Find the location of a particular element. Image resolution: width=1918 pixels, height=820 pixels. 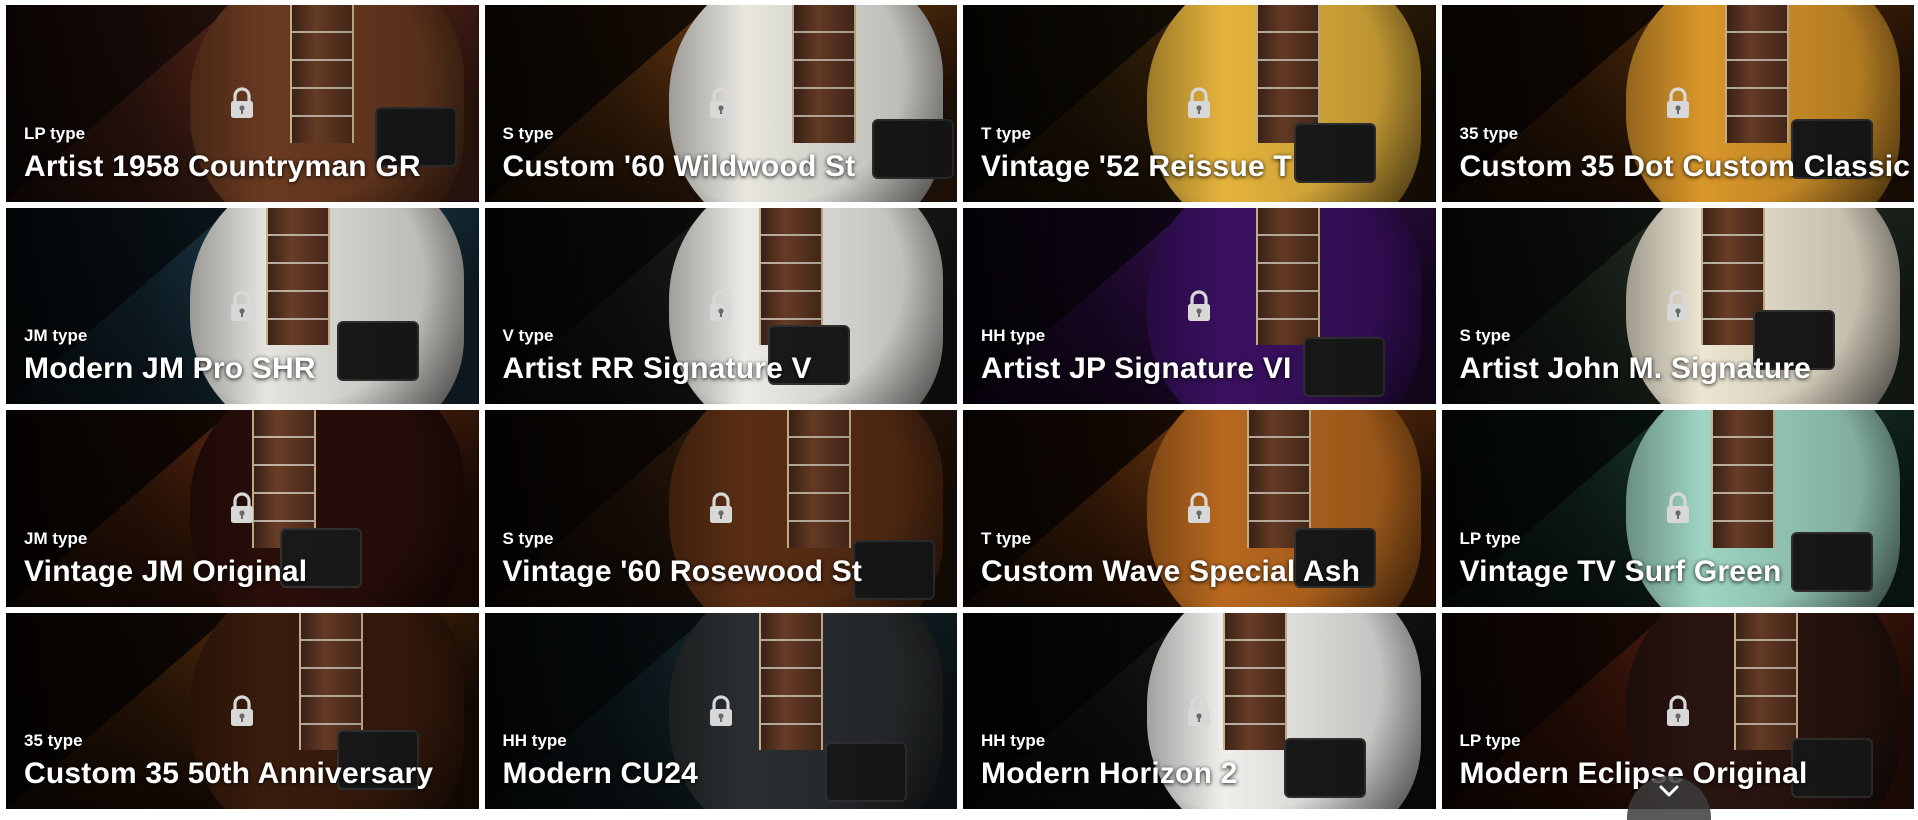

preset-name-label: Vintage TV Surf Green is located at coordinates (1620, 571).